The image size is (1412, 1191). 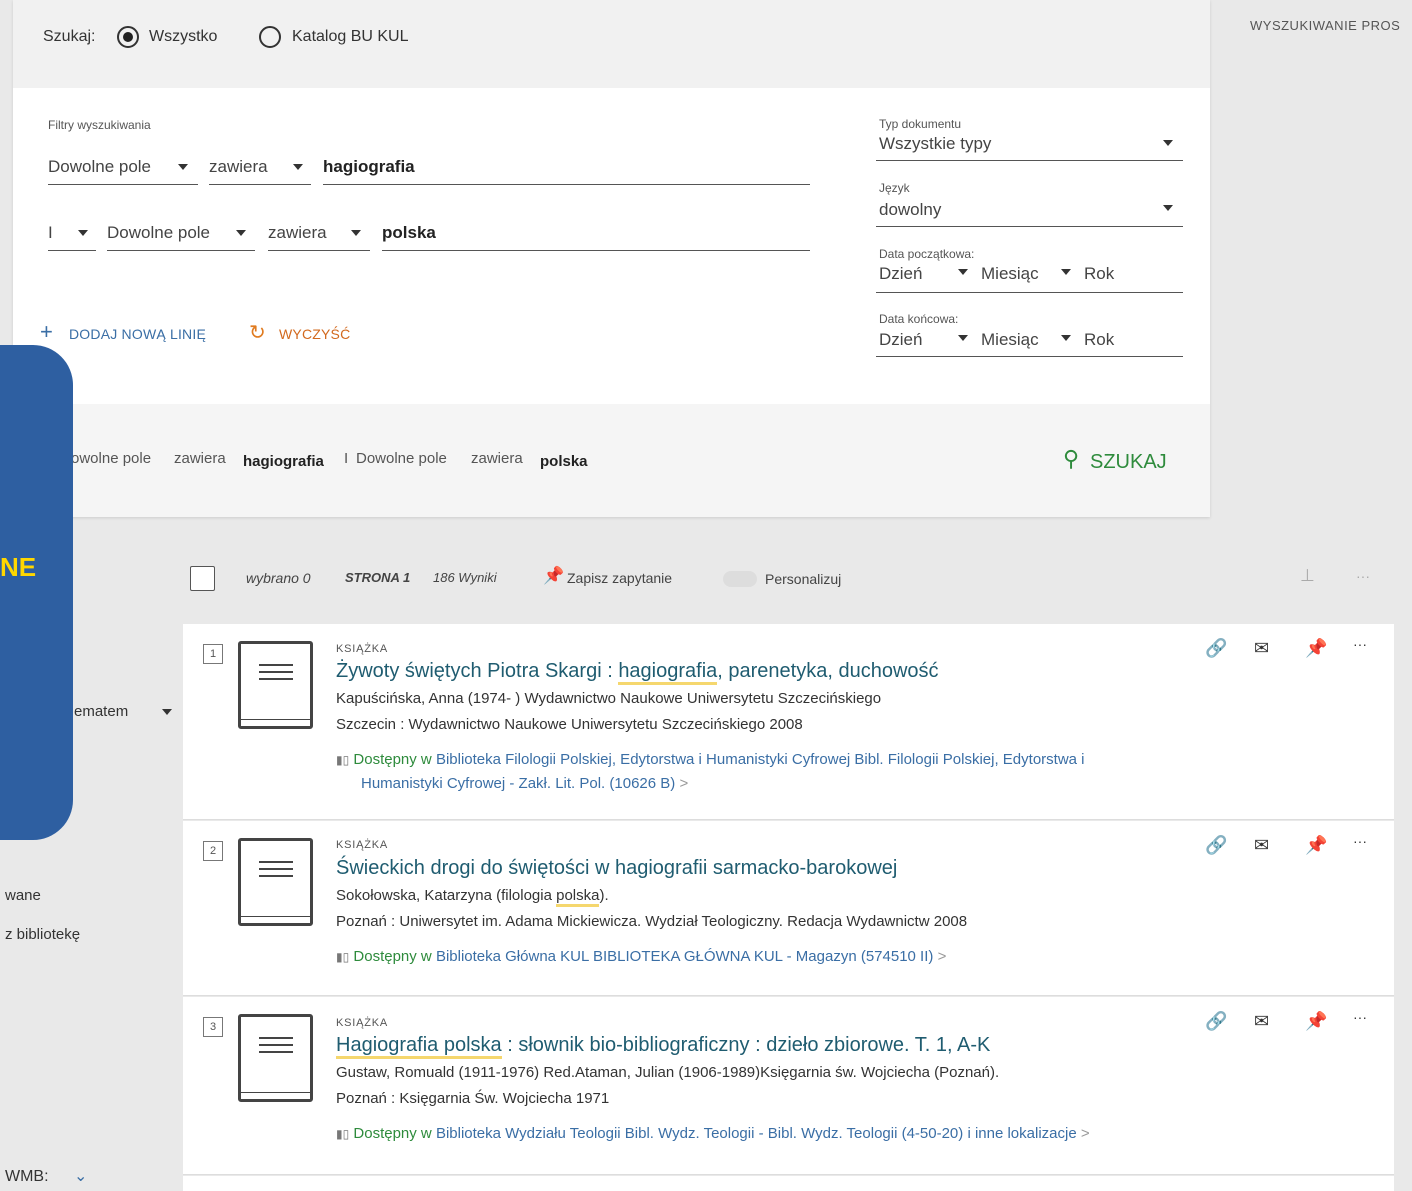 I want to click on lang-underline, so click(x=1029, y=226).